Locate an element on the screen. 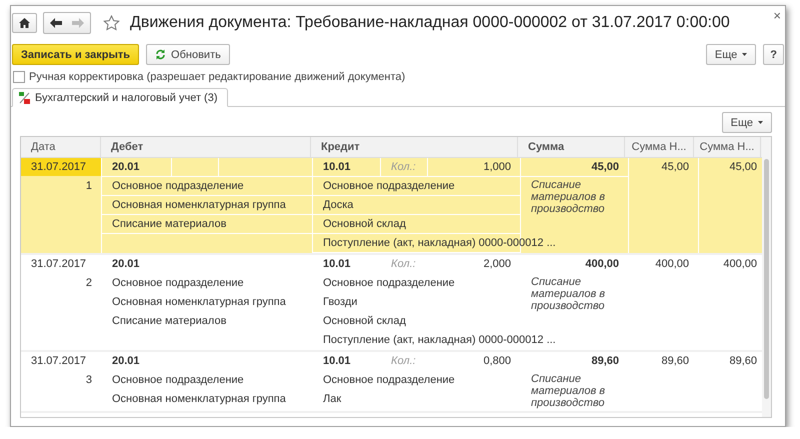 The height and width of the screenshot is (439, 800). credit-analytics-cell-text: Лак is located at coordinates (332, 399).